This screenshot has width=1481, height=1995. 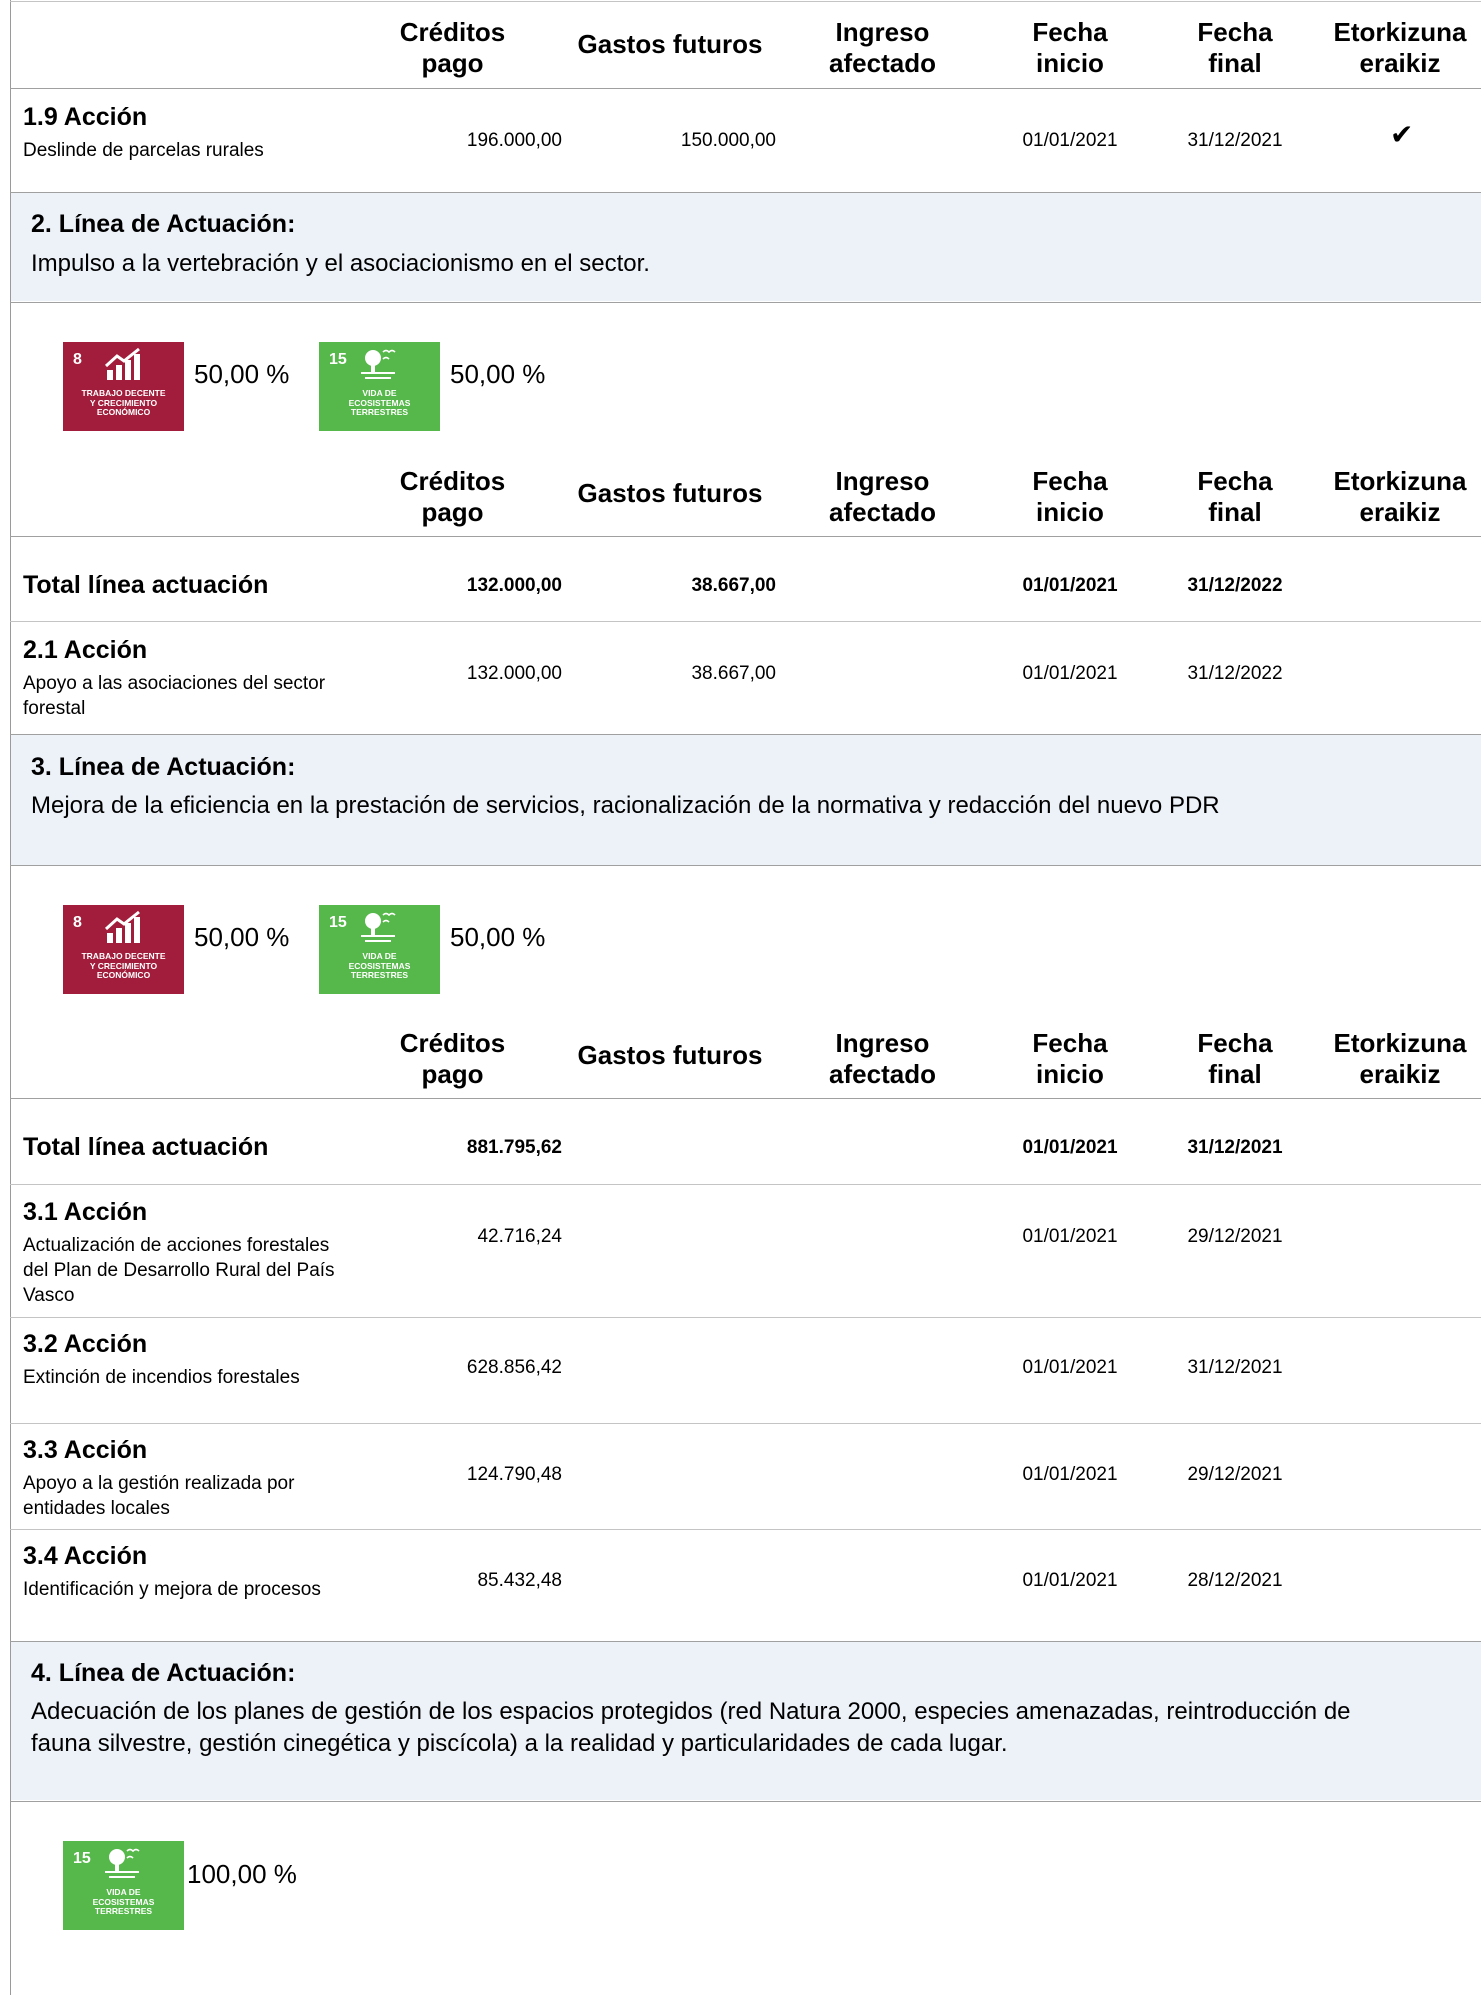 I want to click on accion-creditos: 124.790,48, so click(x=514, y=1474).